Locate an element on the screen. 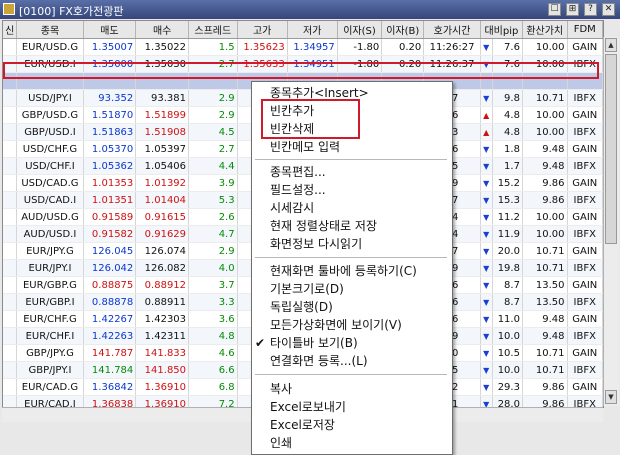 The height and width of the screenshot is (455, 620). menu-item-link-screen: 연결화면 등록...(L) is located at coordinates (351, 361).